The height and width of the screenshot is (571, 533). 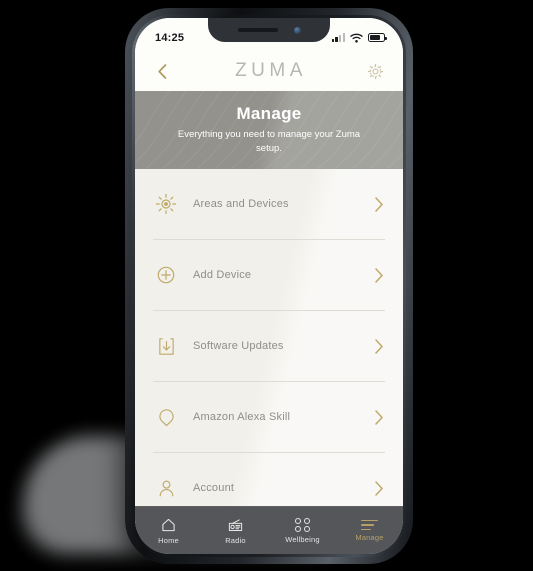 I want to click on zuma-logo: ZUMA, so click(x=271, y=70).